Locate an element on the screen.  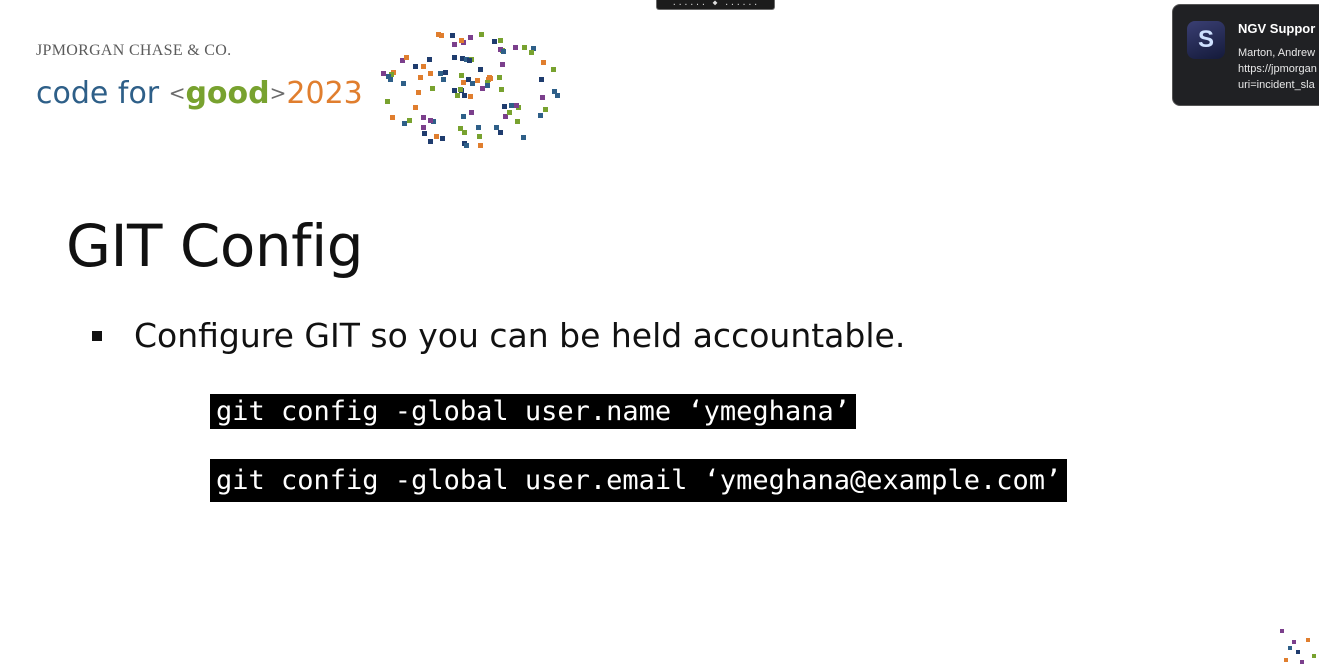
notification-line: Marton, Andrew is located at coordinates (1277, 53).